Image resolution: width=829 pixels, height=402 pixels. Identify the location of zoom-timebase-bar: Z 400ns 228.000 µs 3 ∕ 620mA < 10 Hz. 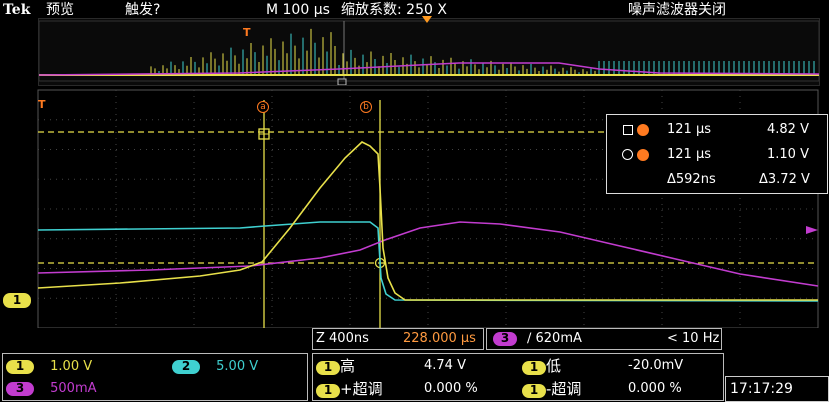
(517, 339).